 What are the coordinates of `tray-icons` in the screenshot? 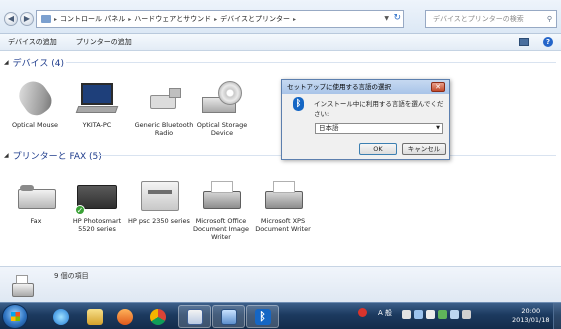 It's located at (436, 314).